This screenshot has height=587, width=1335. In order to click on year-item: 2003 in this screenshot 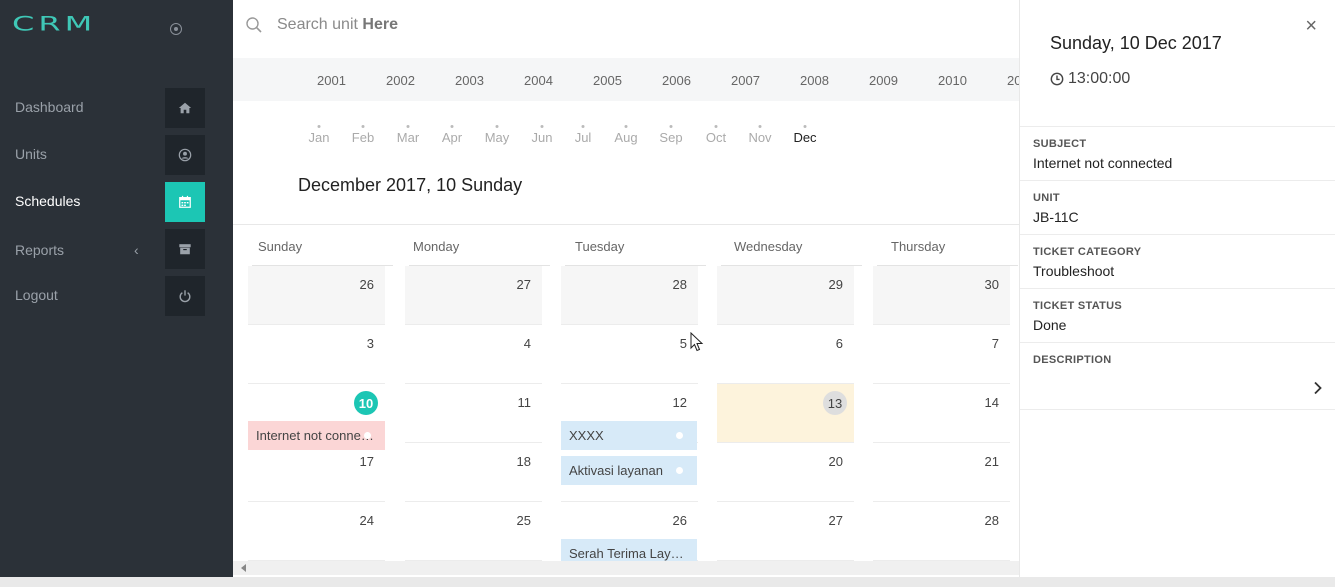, I will do `click(469, 80)`.